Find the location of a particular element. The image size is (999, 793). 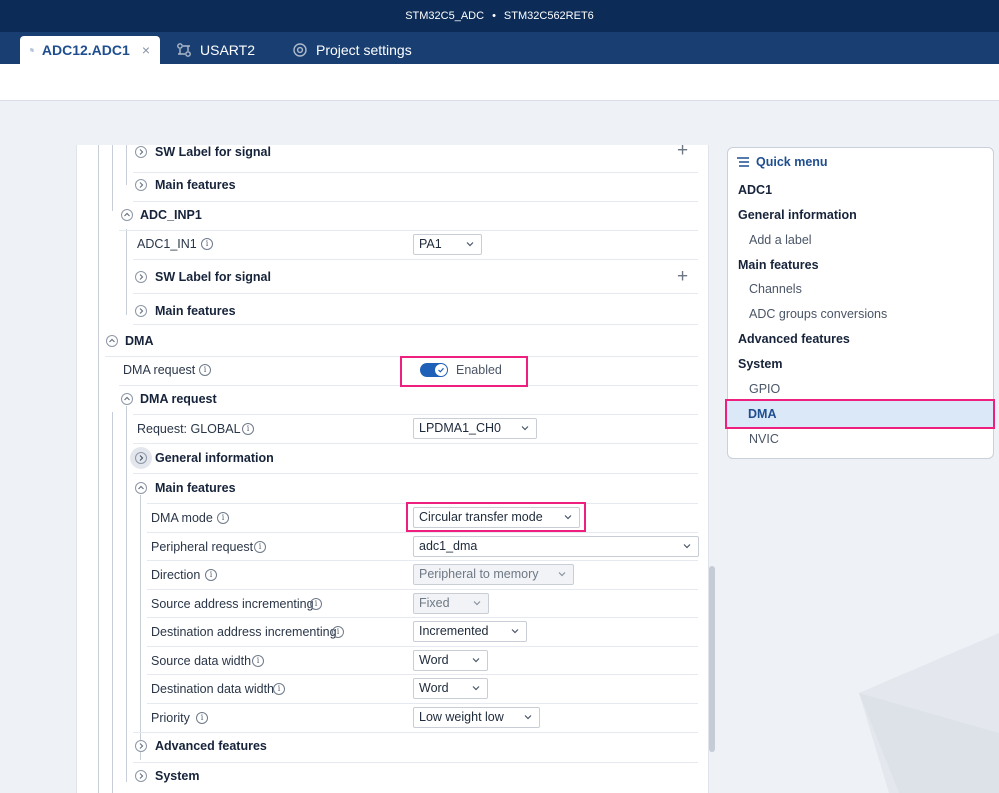

priority-select: Low weight low is located at coordinates (476, 717).